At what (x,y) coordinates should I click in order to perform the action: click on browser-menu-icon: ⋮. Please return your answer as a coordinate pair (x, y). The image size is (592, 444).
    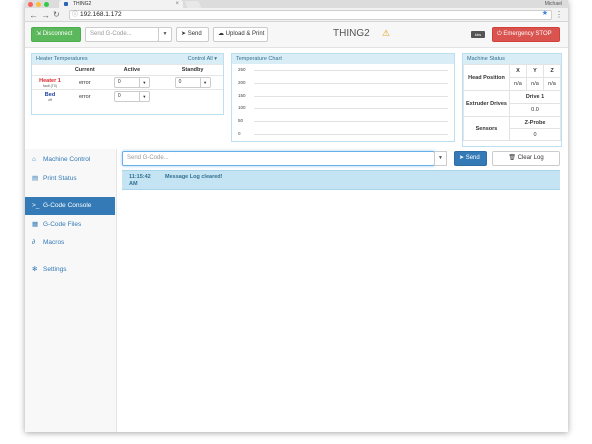
    Looking at the image, I should click on (559, 15).